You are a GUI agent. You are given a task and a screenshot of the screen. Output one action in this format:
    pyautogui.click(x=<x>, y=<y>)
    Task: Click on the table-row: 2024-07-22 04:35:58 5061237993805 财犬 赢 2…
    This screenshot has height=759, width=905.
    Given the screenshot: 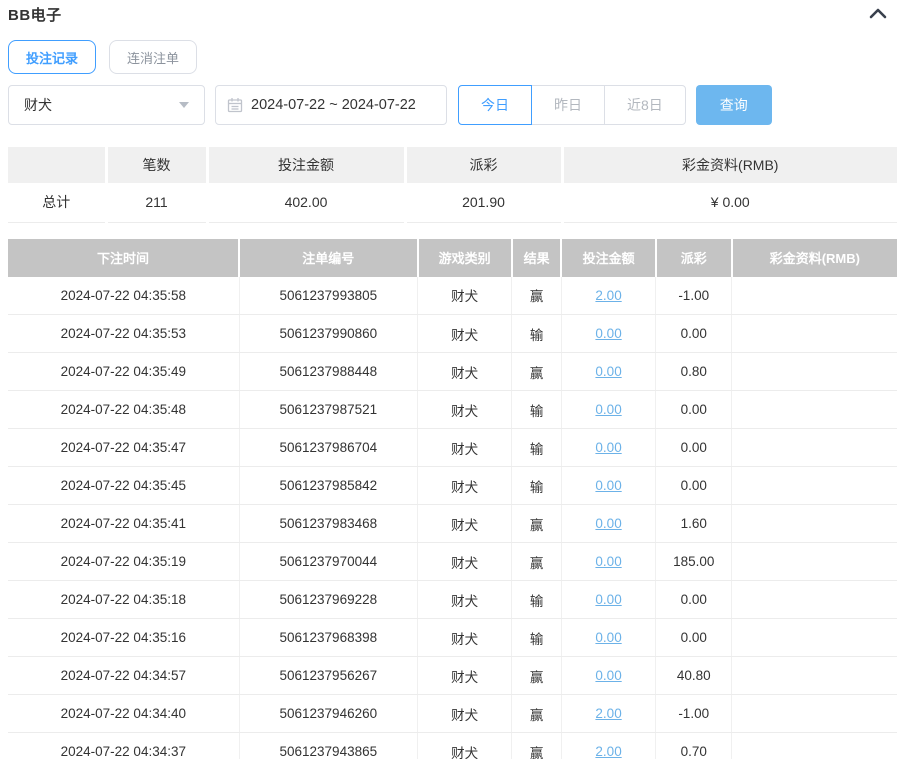 What is the action you would take?
    pyautogui.click(x=452, y=295)
    